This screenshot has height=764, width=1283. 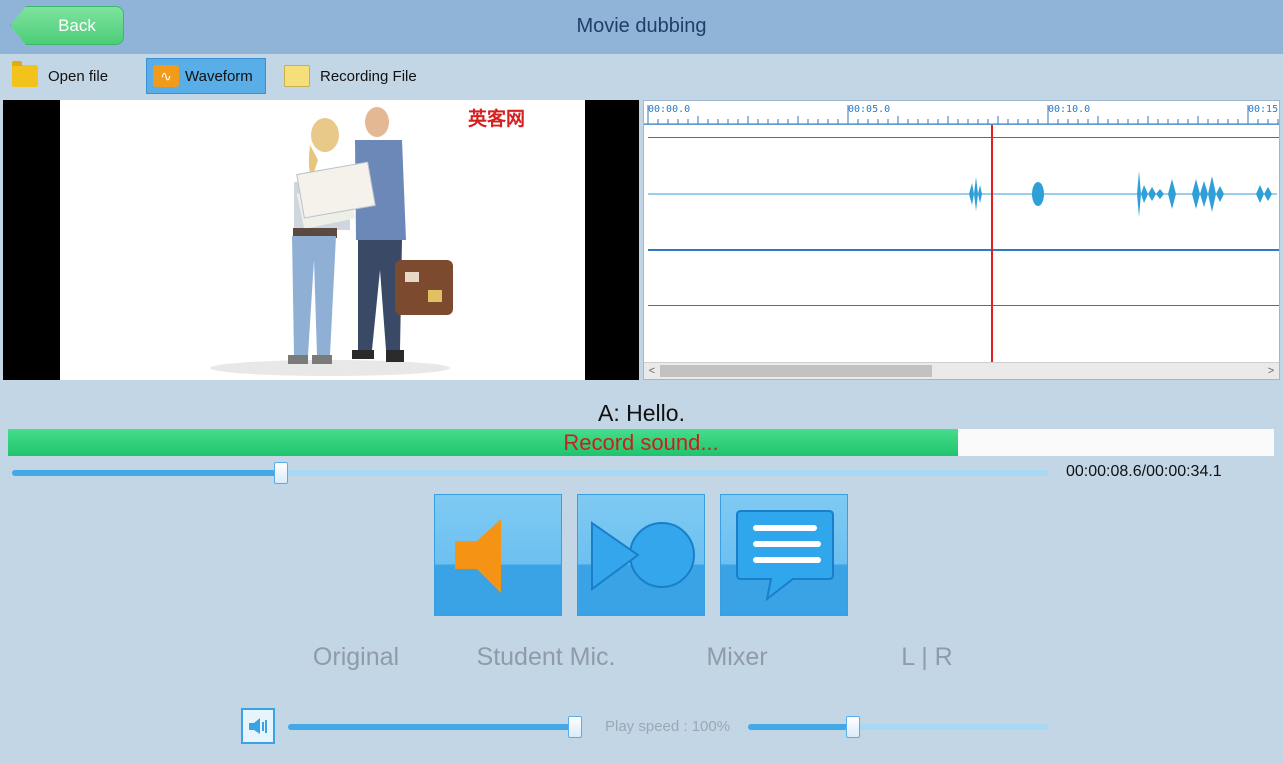 I want to click on mixer-button, so click(x=784, y=555).